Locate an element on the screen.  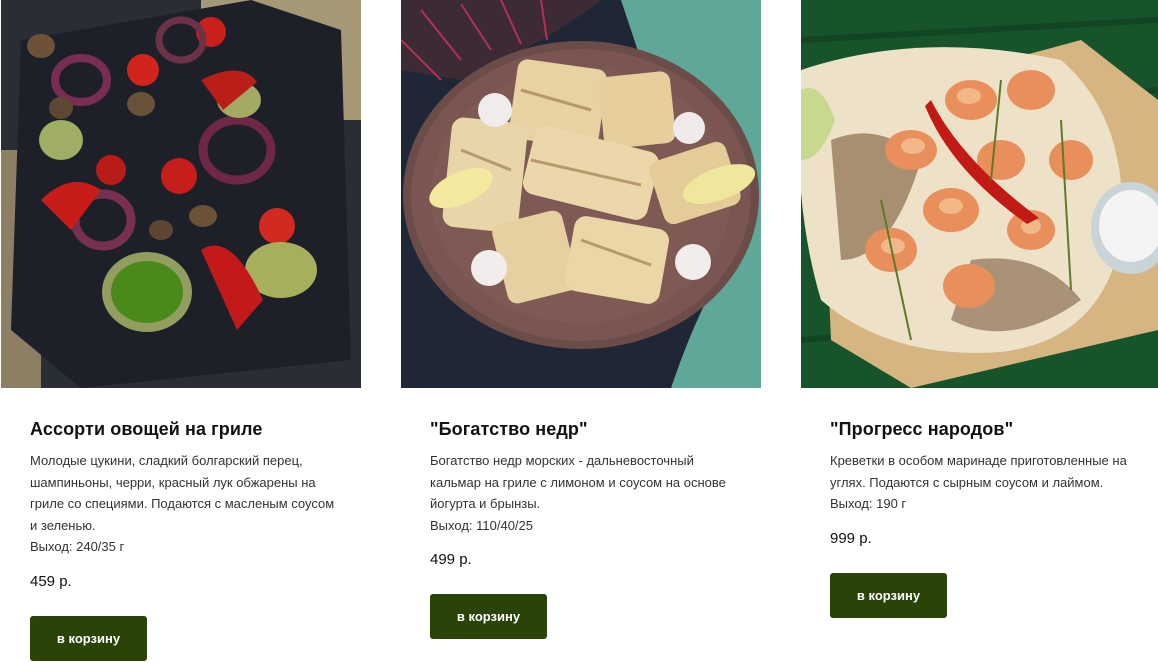
product-price: 499 р. is located at coordinates (451, 559).